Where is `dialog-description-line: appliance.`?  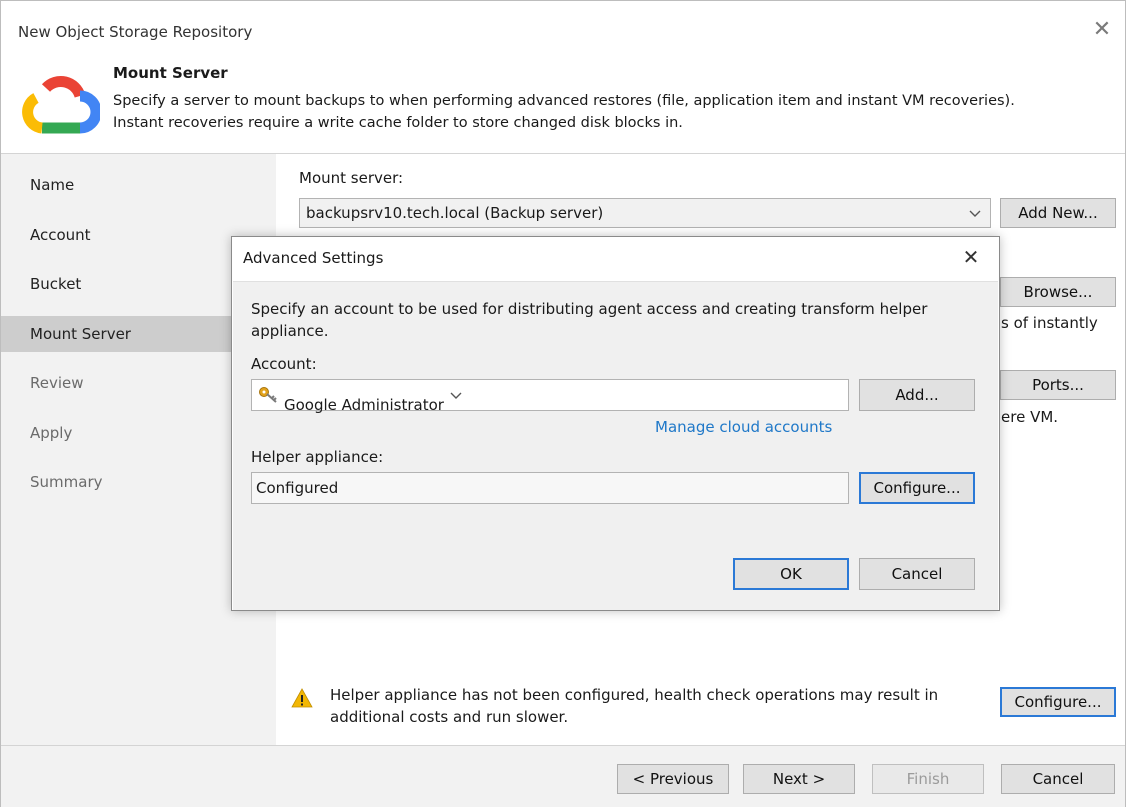 dialog-description-line: appliance. is located at coordinates (290, 331).